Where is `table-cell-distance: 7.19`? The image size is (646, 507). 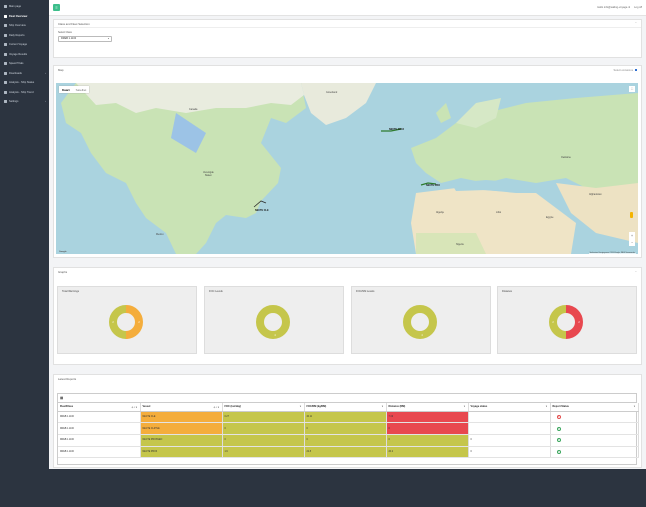
table-cell-distance: 7.19 is located at coordinates (427, 417).